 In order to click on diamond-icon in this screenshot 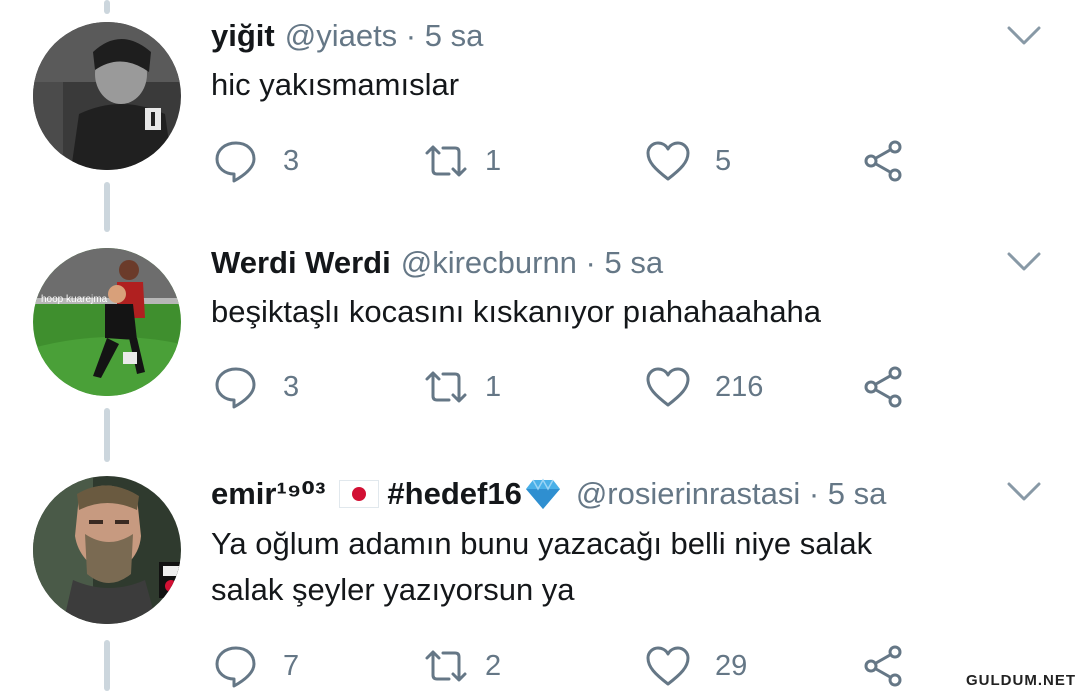, I will do `click(542, 493)`.